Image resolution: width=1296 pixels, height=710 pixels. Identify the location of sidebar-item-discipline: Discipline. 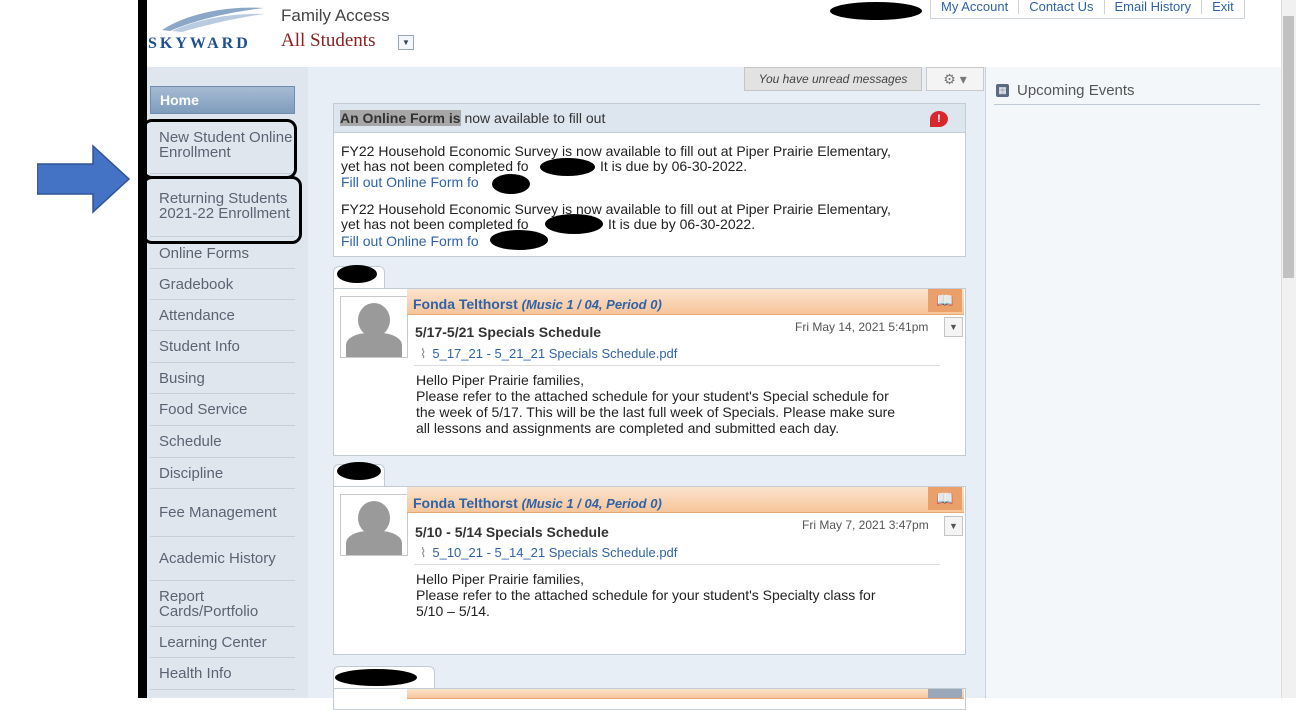
(222, 473).